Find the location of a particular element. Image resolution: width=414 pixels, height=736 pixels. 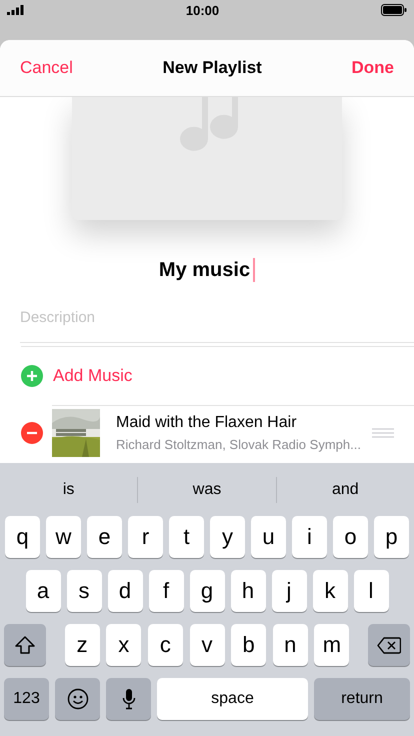

shift-icon is located at coordinates (25, 645).